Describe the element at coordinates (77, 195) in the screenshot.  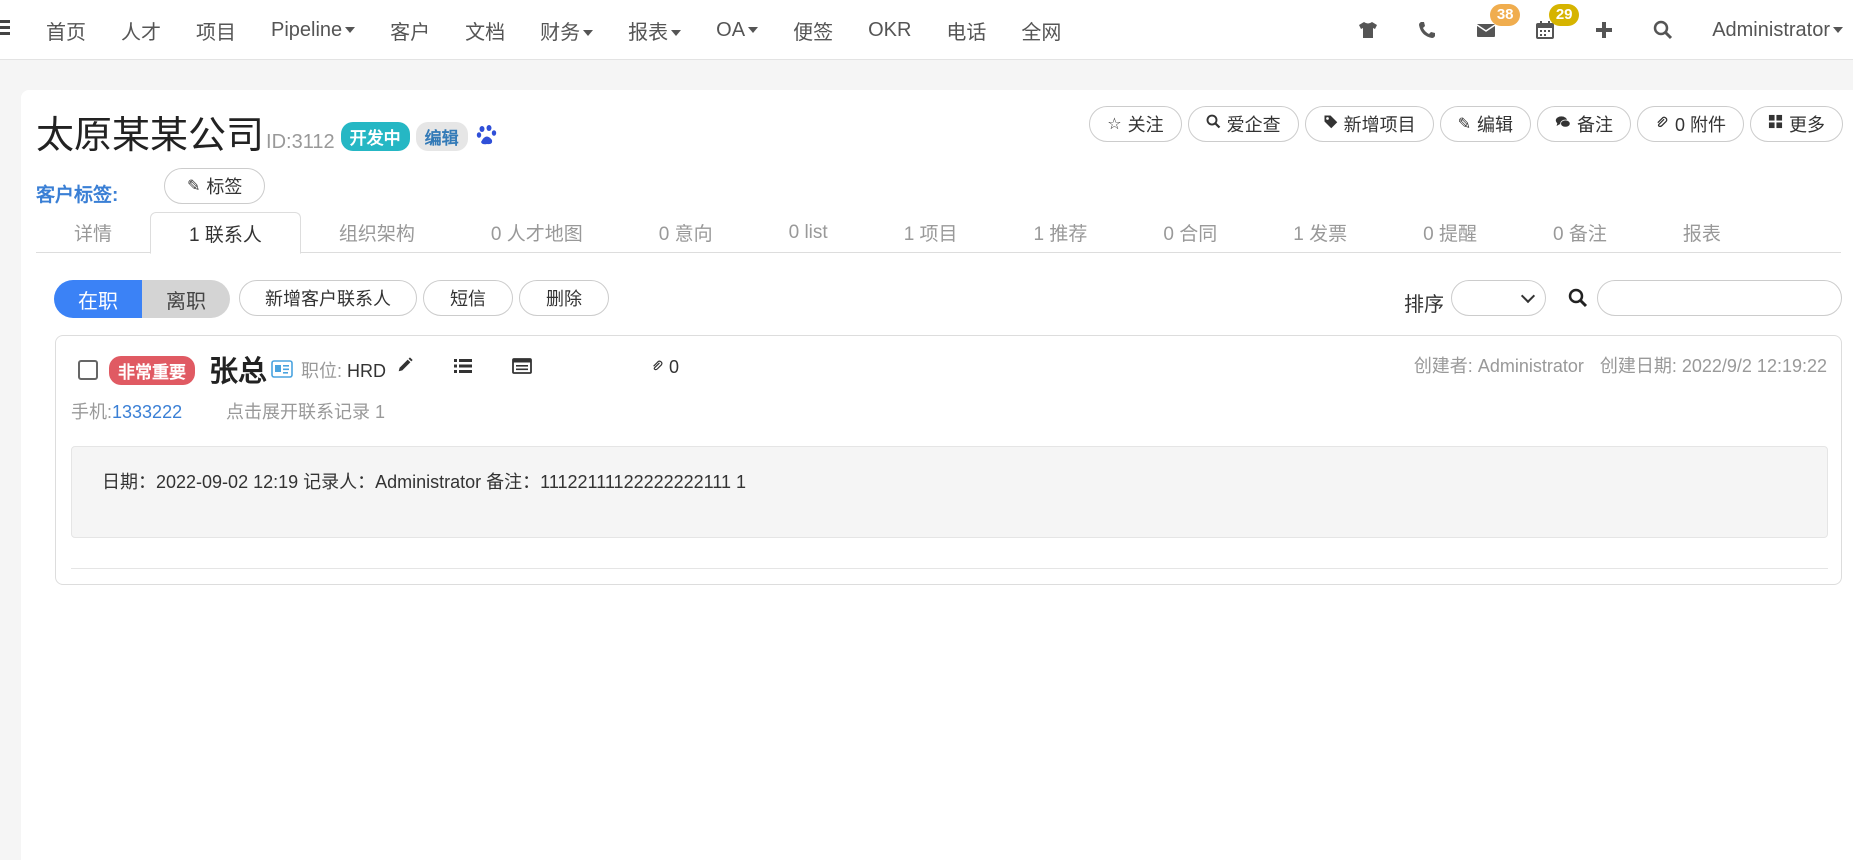
I see `customer-tags-label: 客户标签:` at that location.